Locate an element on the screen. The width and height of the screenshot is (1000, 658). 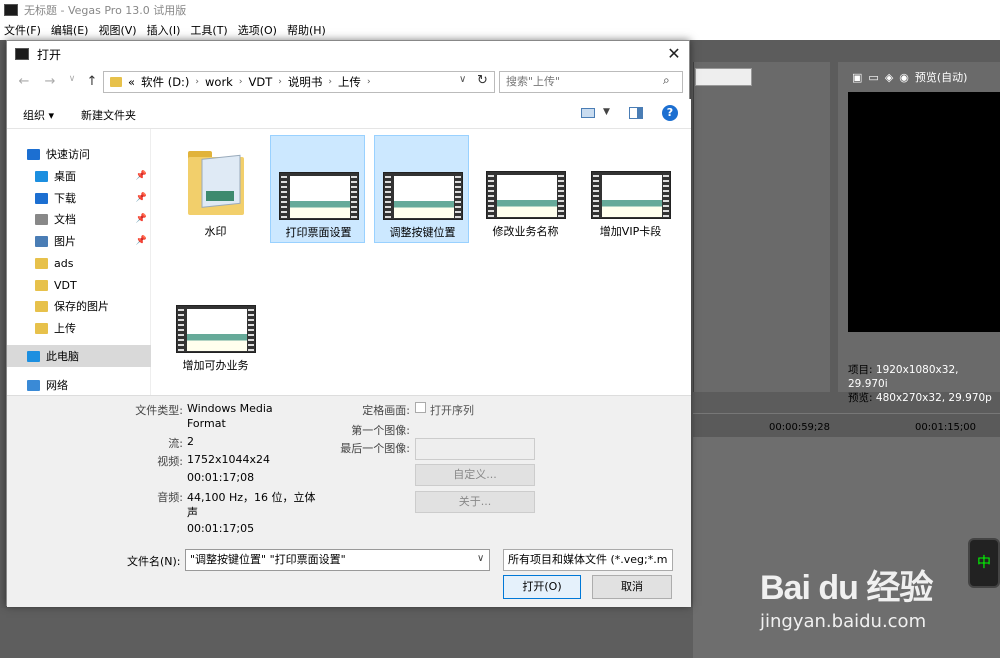
file-item: 打印票面设置 is located at coordinates (317, 189).